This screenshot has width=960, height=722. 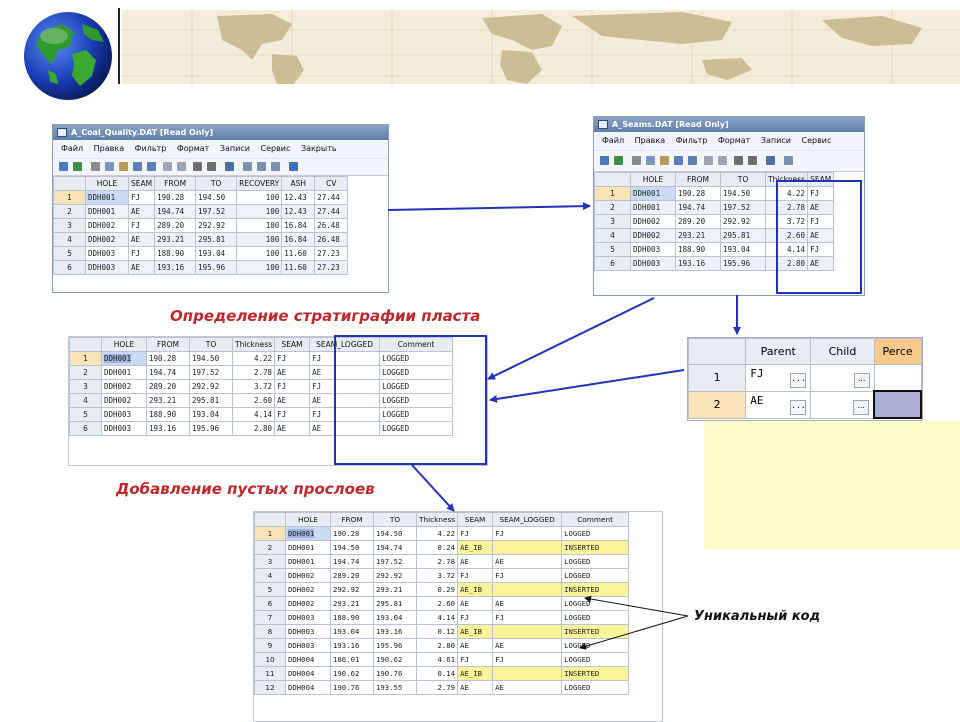 What do you see at coordinates (211, 372) in the screenshot?
I see `cell: 197.52` at bounding box center [211, 372].